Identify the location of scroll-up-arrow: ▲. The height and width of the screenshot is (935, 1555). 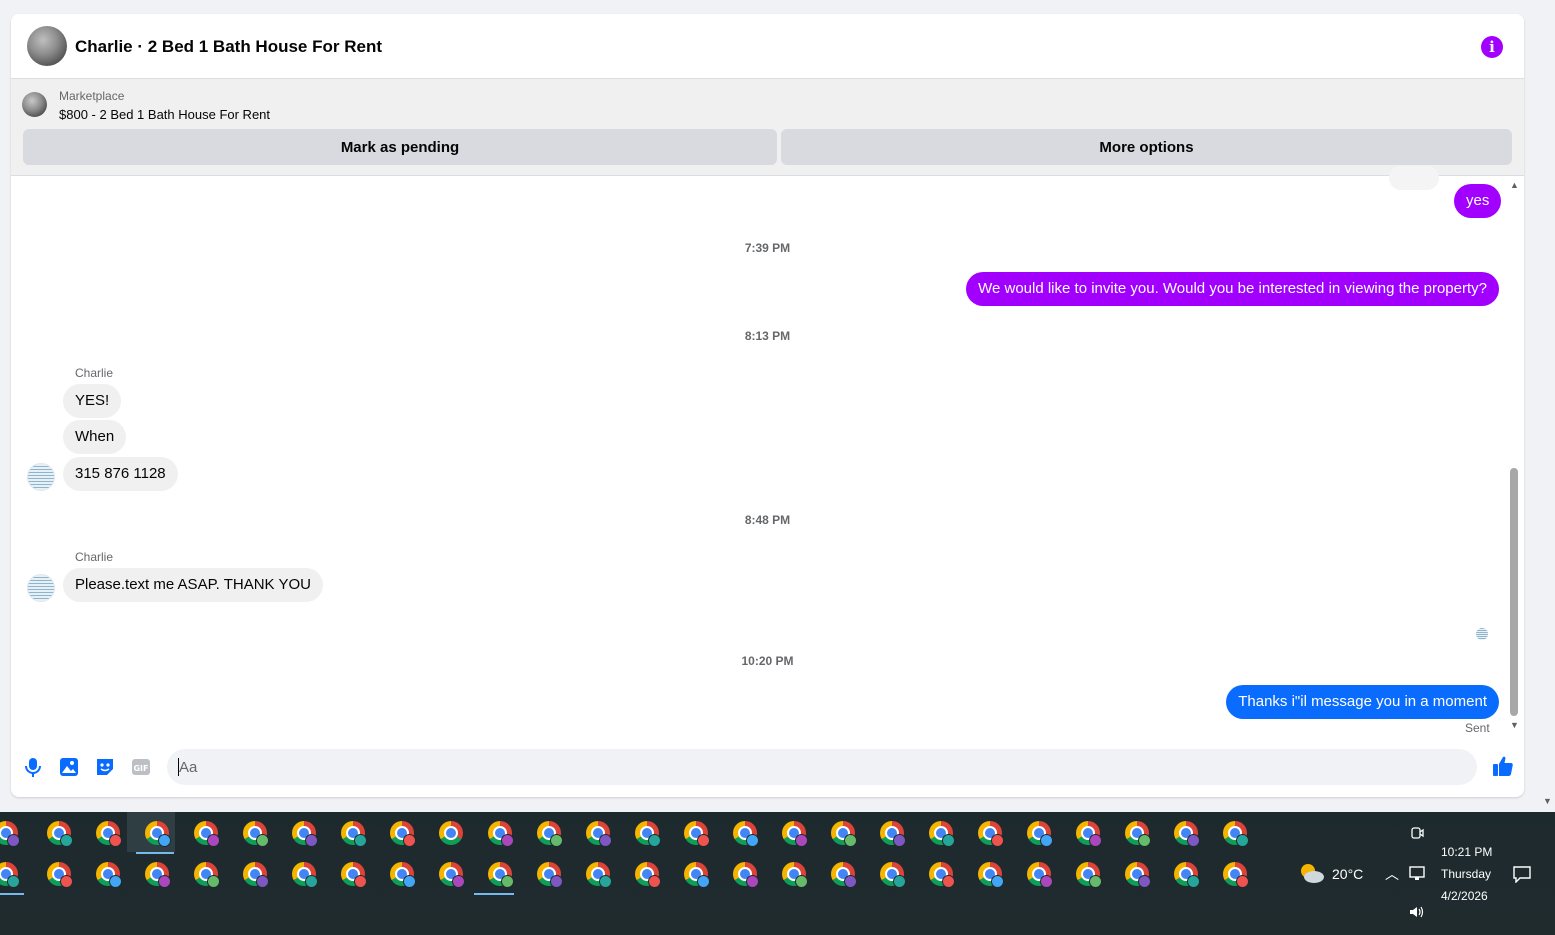
(1514, 185).